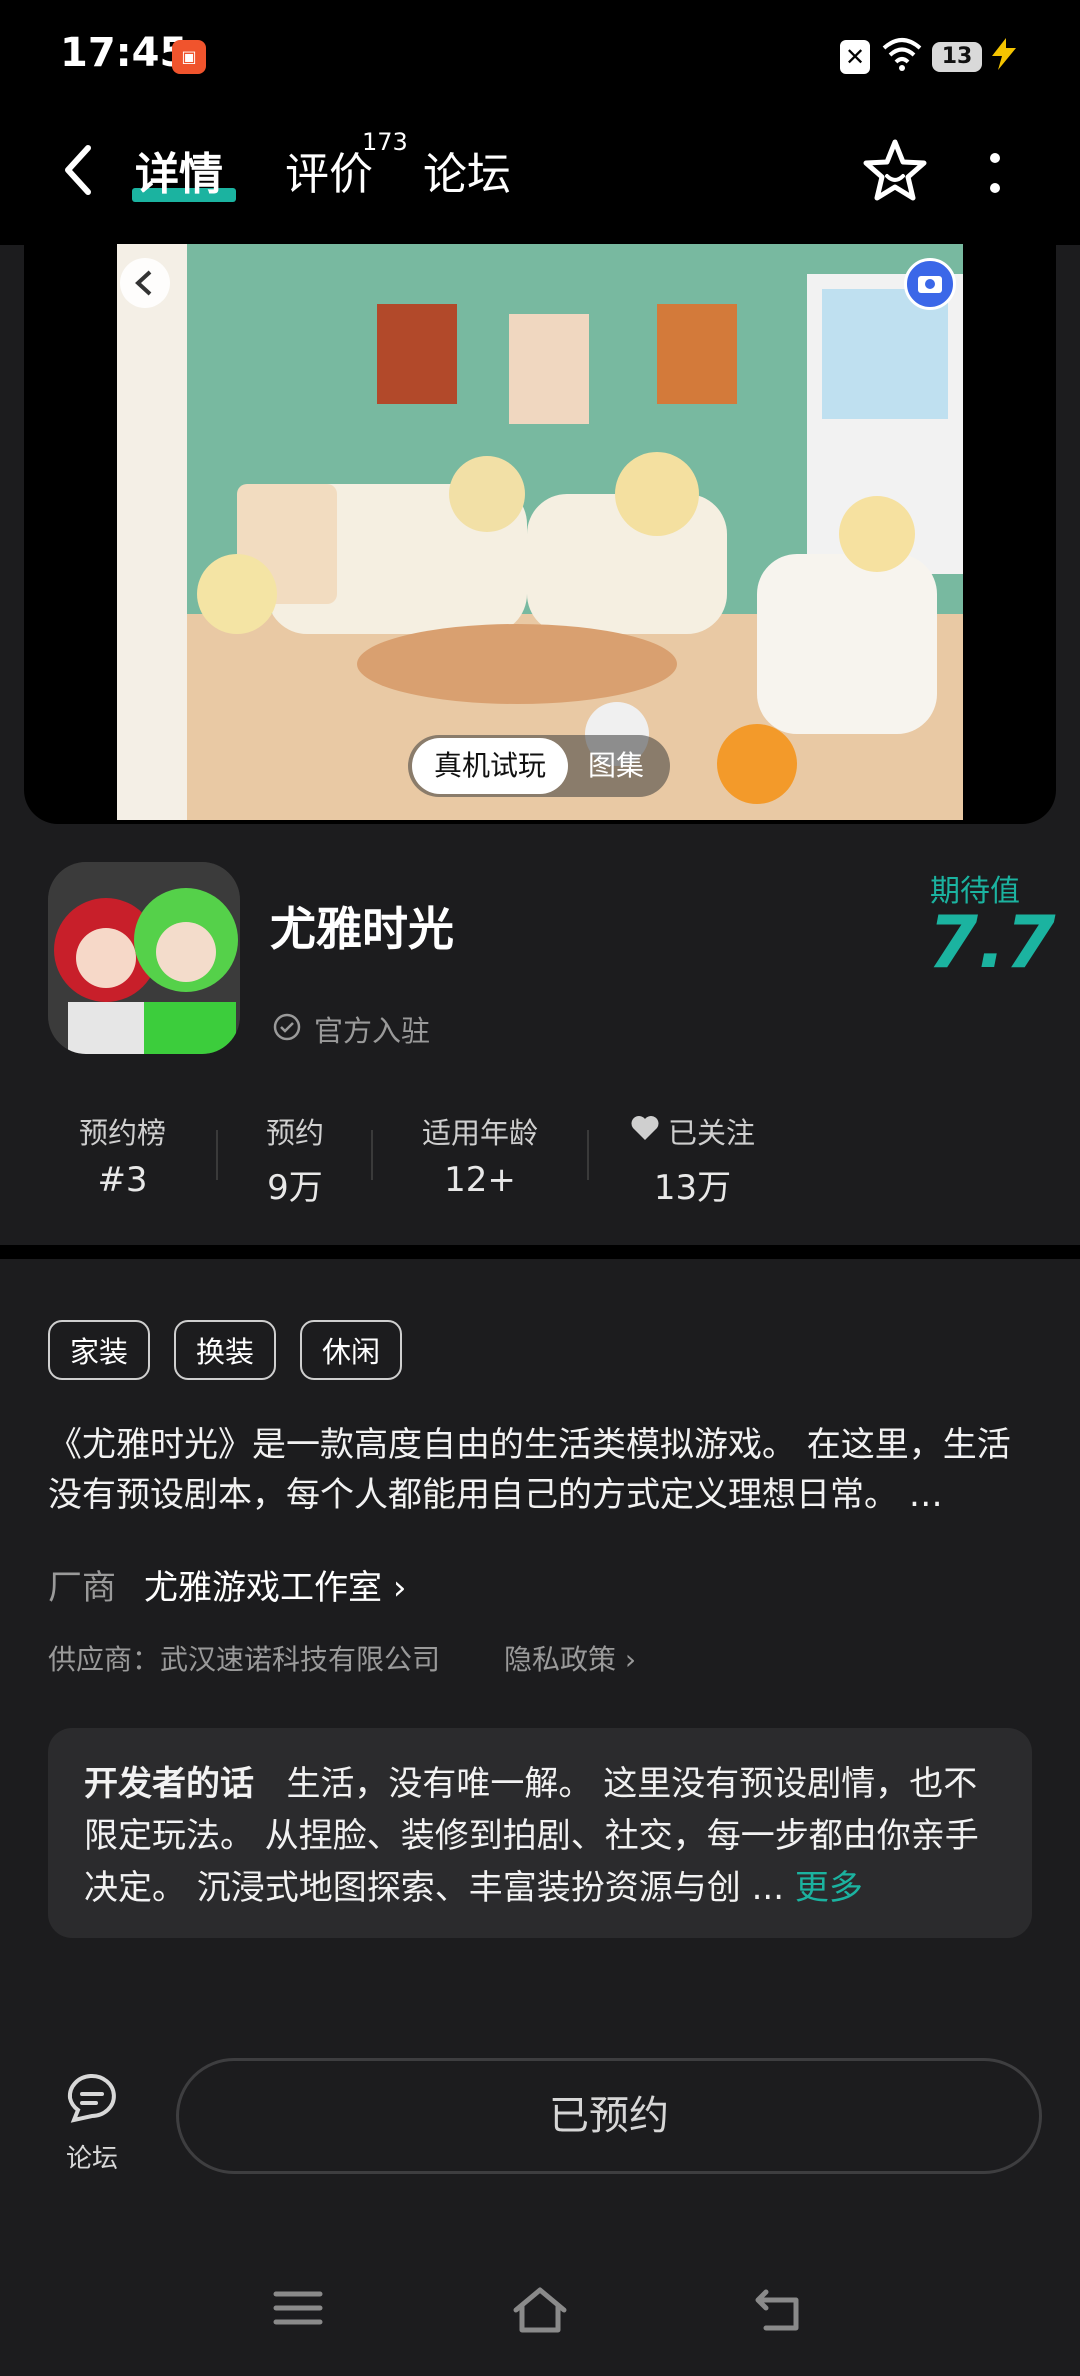 The image size is (1080, 2376). Describe the element at coordinates (995, 173) in the screenshot. I see `more-options-icon` at that location.